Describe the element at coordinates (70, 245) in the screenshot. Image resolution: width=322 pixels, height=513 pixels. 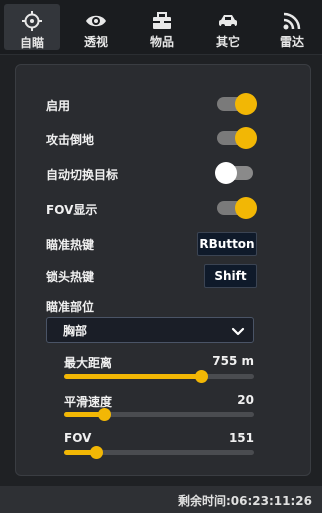
I see `aim-hotkey-label: 瞄准热键` at that location.